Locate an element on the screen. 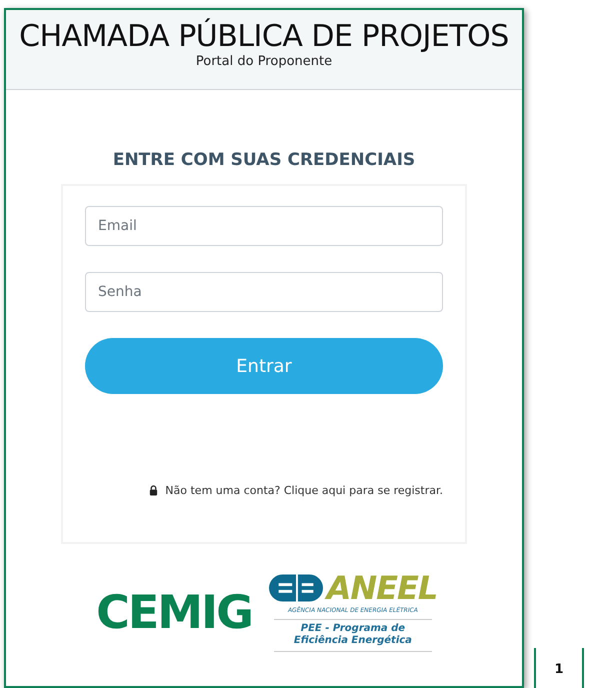  program-name: PEE - Programa de Eficiência Energética is located at coordinates (353, 636).